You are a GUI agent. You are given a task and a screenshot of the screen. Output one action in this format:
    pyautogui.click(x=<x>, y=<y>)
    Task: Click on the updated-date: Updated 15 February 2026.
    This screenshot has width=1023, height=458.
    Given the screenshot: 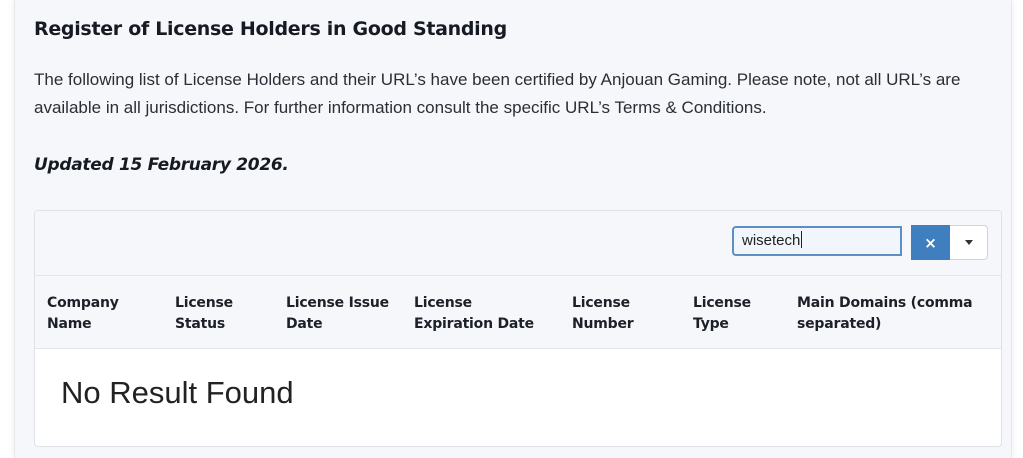 What is the action you would take?
    pyautogui.click(x=161, y=165)
    